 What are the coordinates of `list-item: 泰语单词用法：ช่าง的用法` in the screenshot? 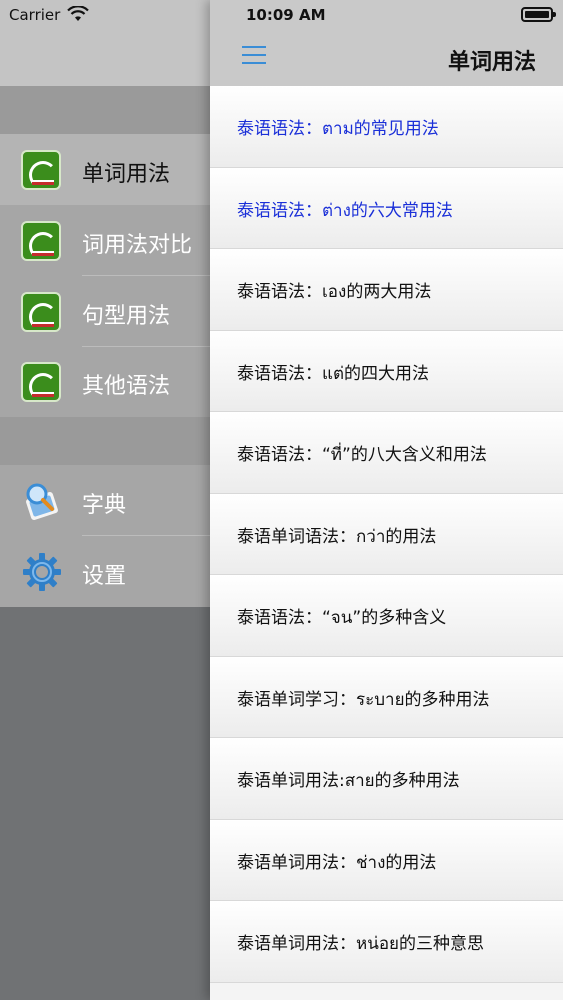 It's located at (386, 860).